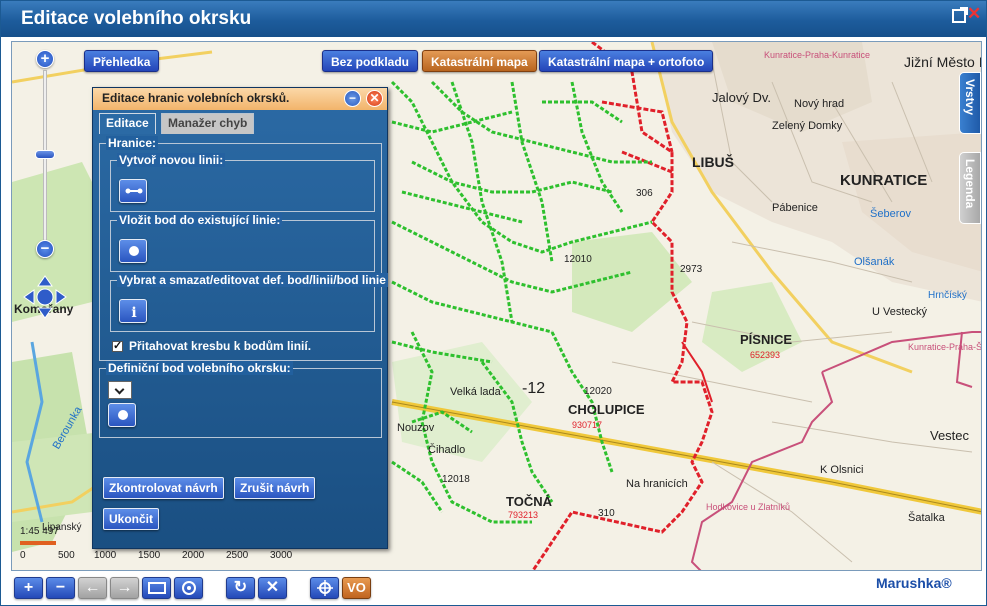 This screenshot has height=606, width=987. Describe the element at coordinates (606, 409) in the screenshot. I see `map-label: CHOLUPICE` at that location.